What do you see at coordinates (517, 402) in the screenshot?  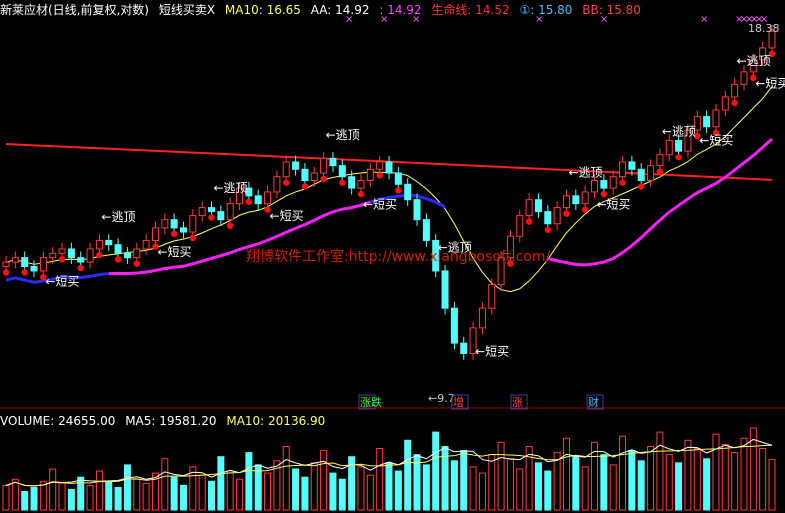 I see `event-marker-label: 涨` at bounding box center [517, 402].